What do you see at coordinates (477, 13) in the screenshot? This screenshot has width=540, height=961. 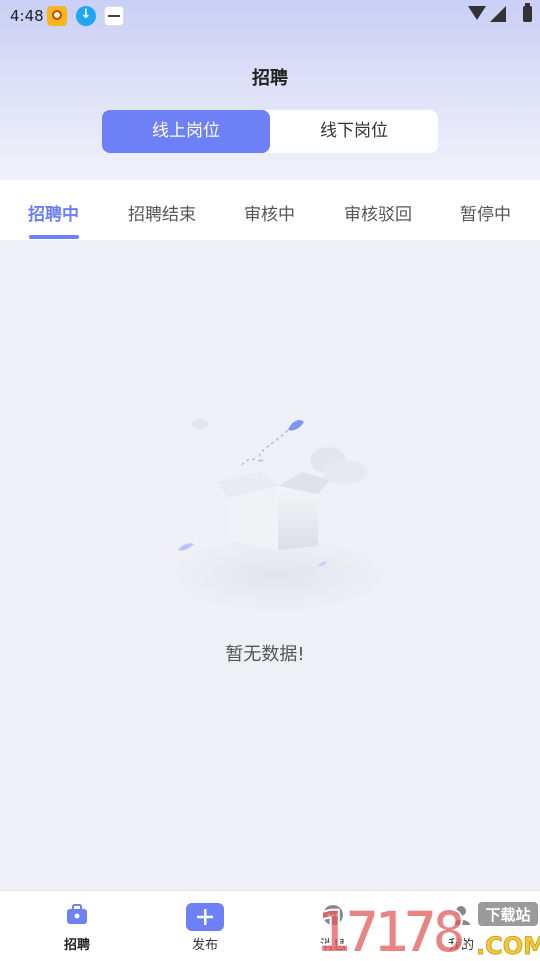 I see `wifi-icon` at bounding box center [477, 13].